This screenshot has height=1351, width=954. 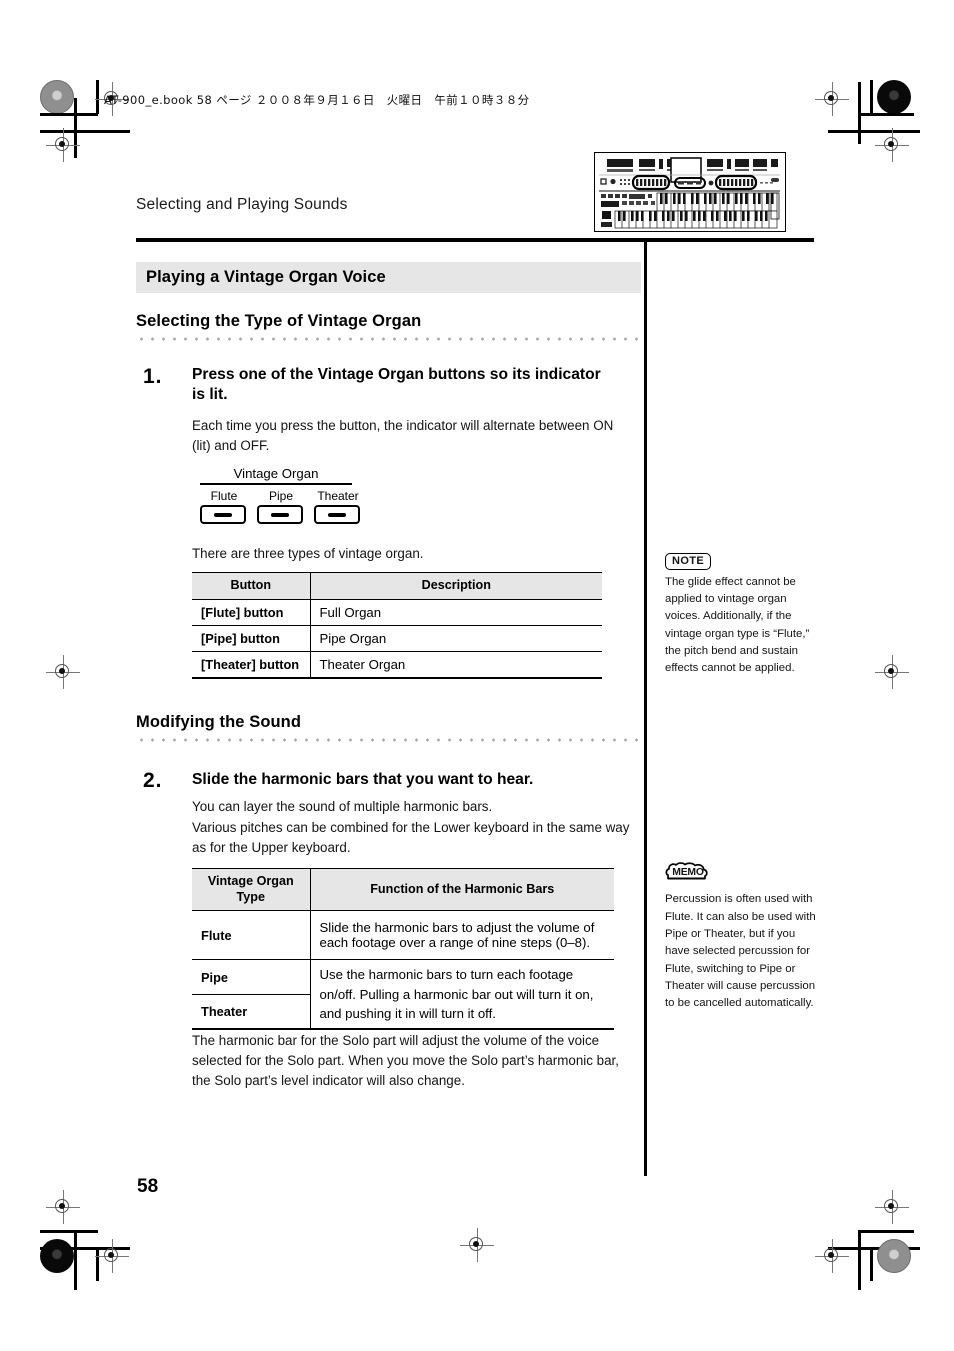 What do you see at coordinates (645, 708) in the screenshot?
I see `sidebar-divider` at bounding box center [645, 708].